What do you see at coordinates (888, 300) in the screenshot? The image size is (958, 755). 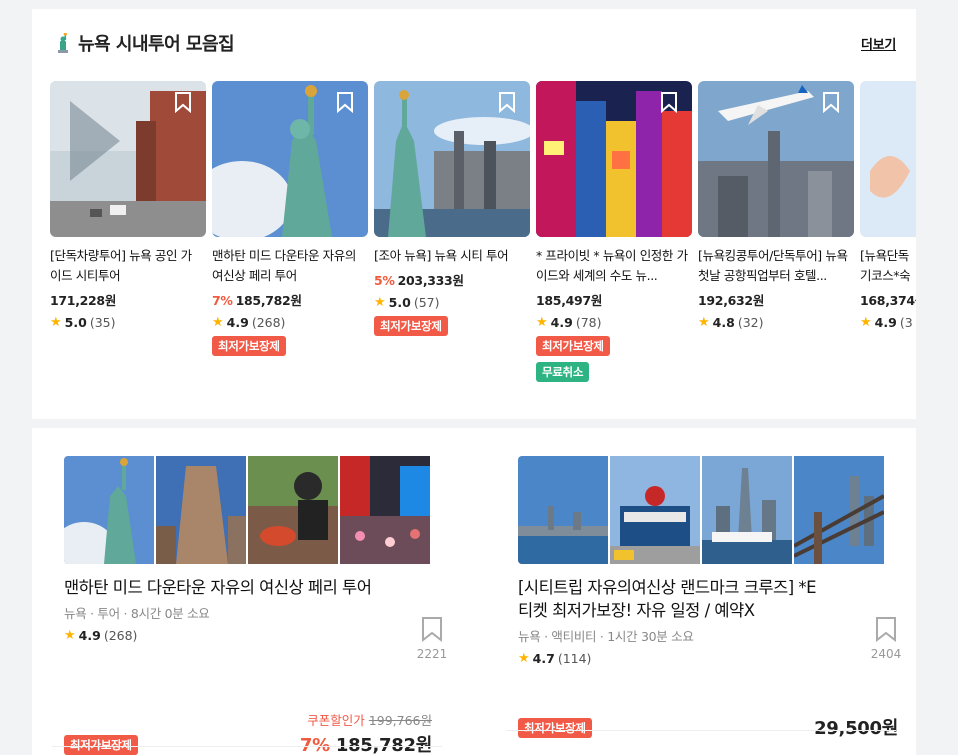 I see `tour-price: 168,374원` at bounding box center [888, 300].